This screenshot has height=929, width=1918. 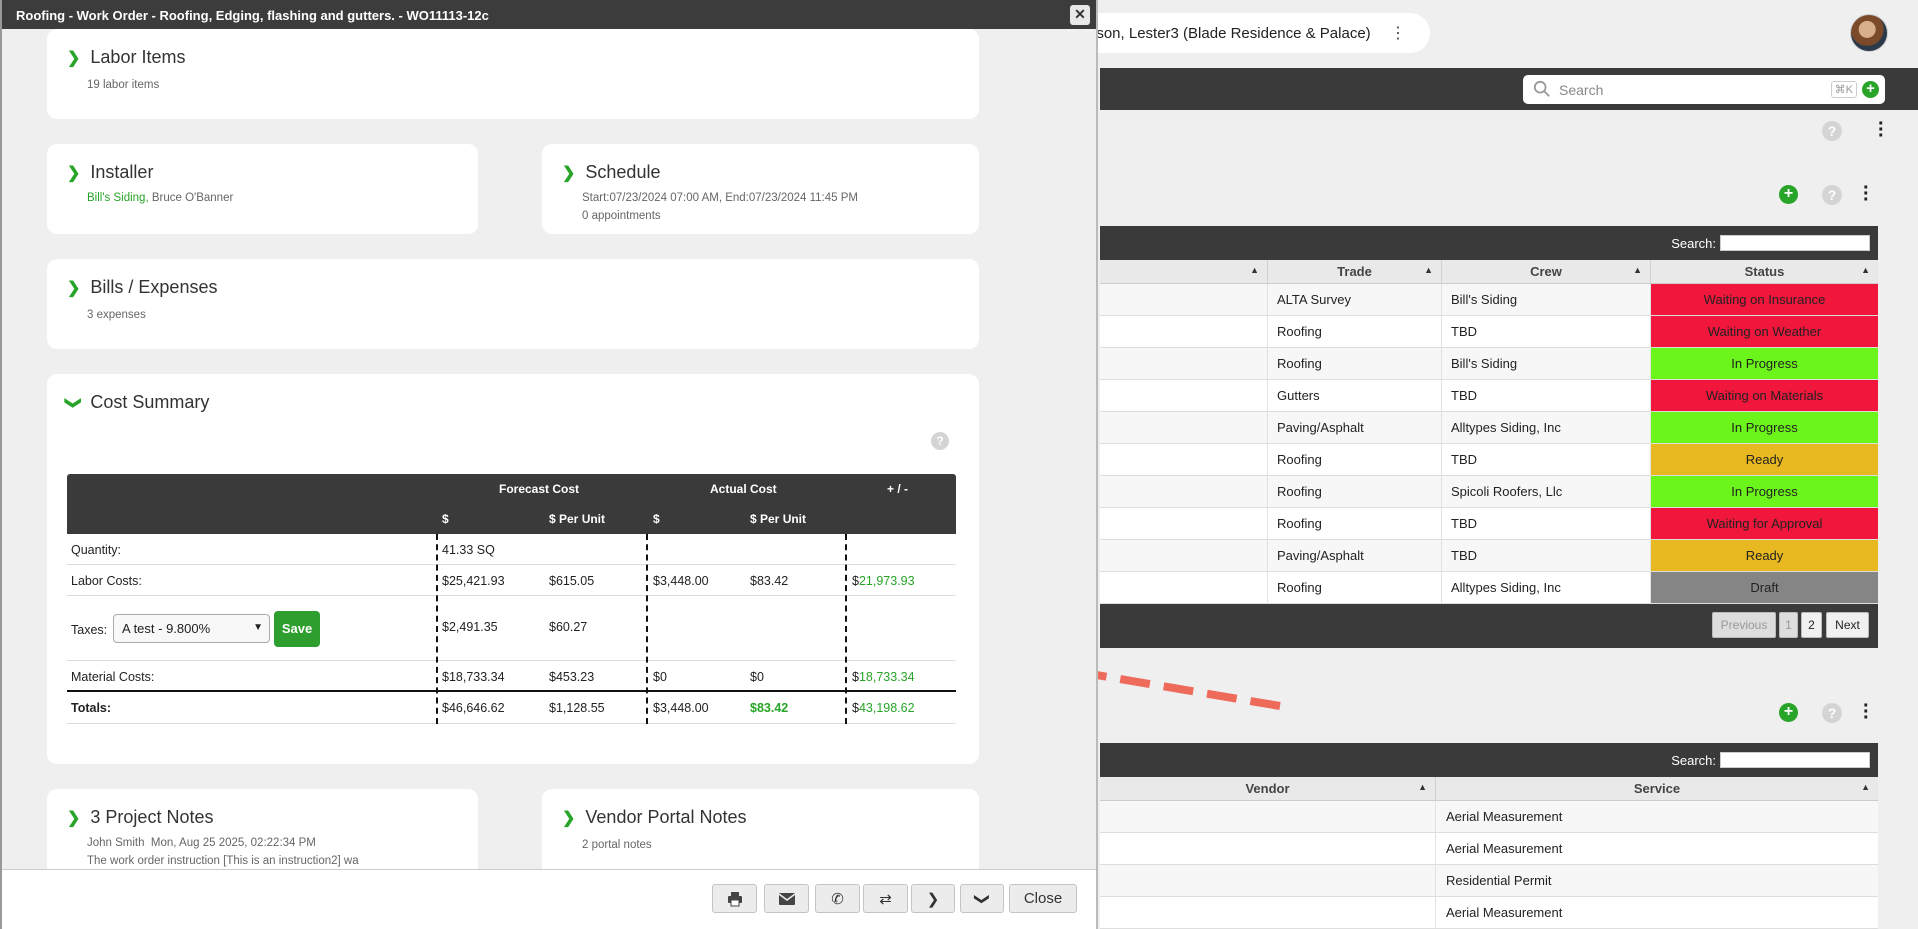 I want to click on schedule-appointments: 0 appointments, so click(x=621, y=216).